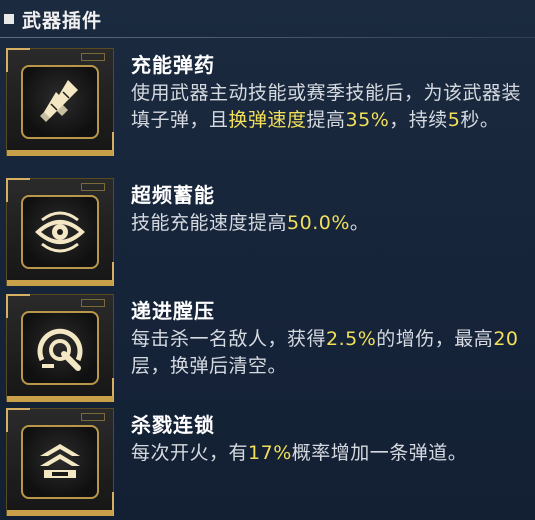 Image resolution: width=535 pixels, height=520 pixels. What do you see at coordinates (209, 223) in the screenshot?
I see `description-text: 技能充能速度提高` at bounding box center [209, 223].